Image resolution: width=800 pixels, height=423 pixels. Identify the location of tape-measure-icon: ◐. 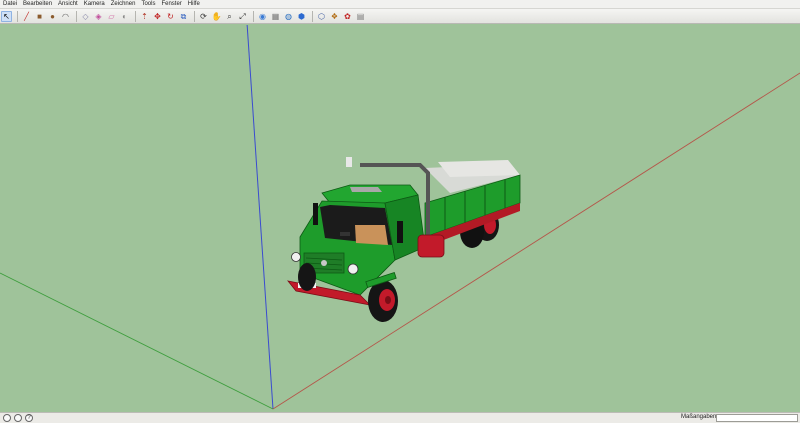
(124, 16).